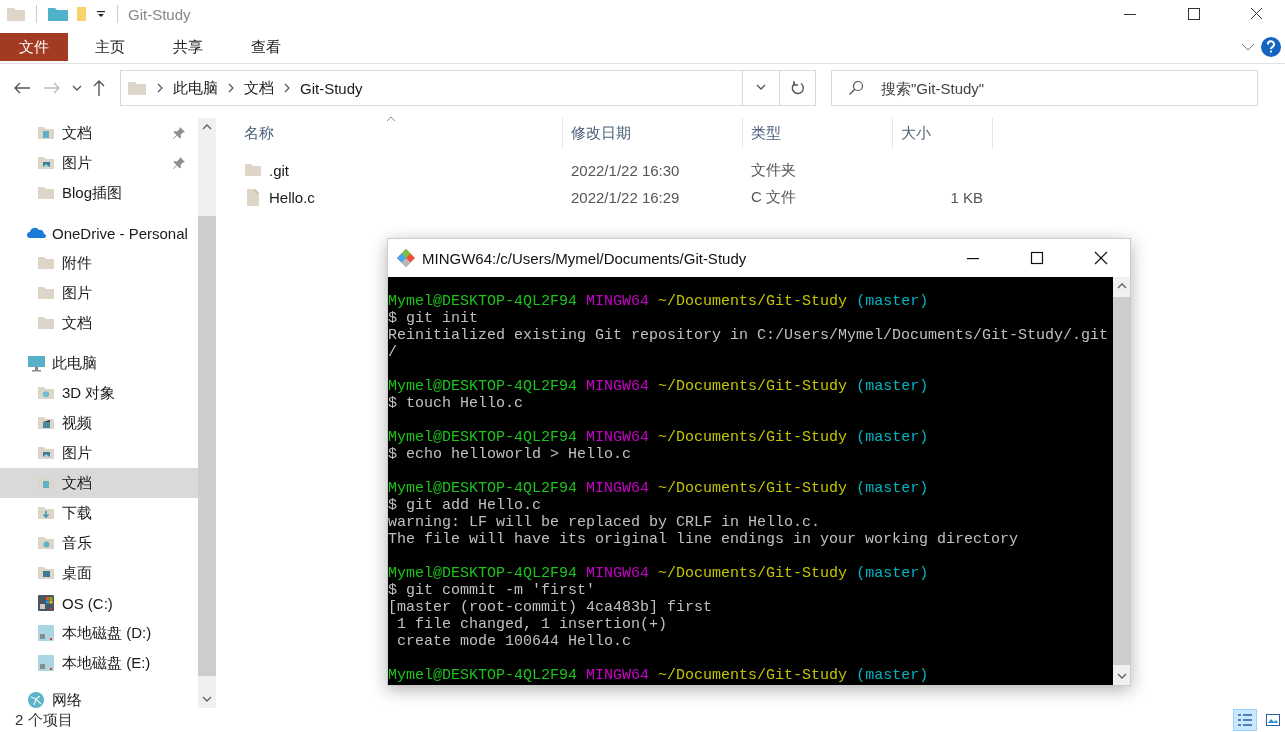  I want to click on refresh-button, so click(798, 88).